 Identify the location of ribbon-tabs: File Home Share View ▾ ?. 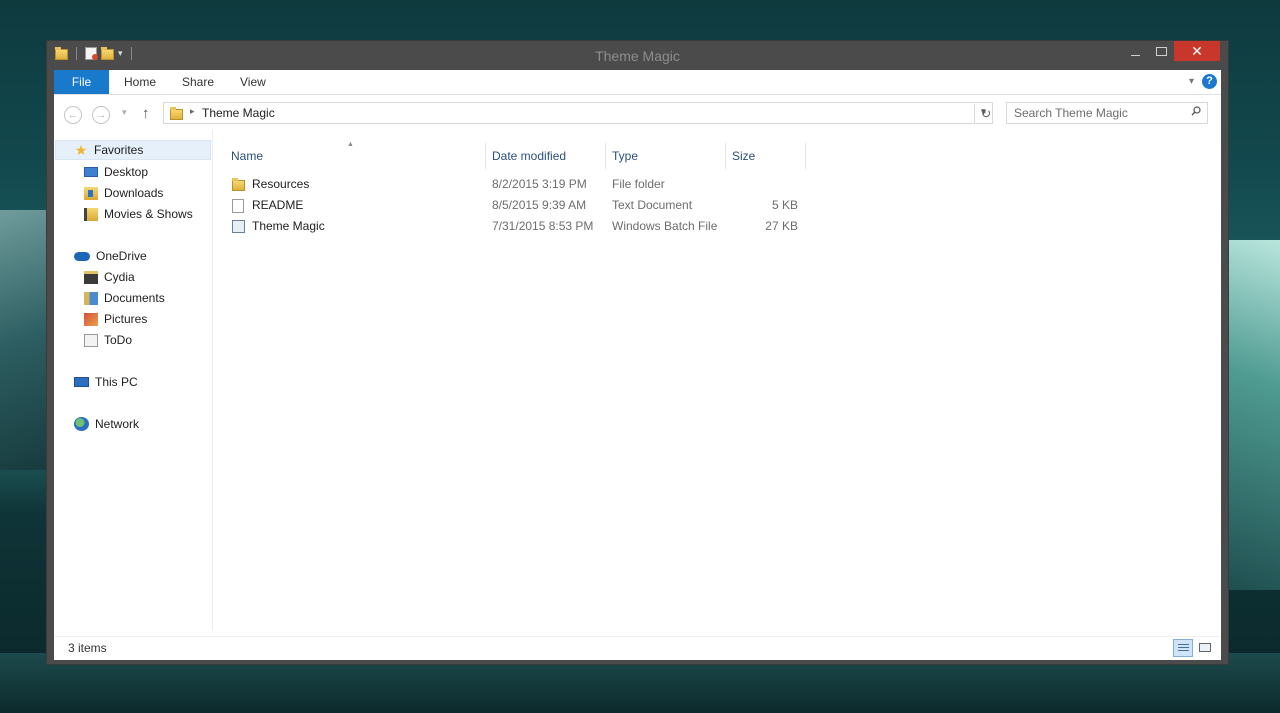
(637, 82).